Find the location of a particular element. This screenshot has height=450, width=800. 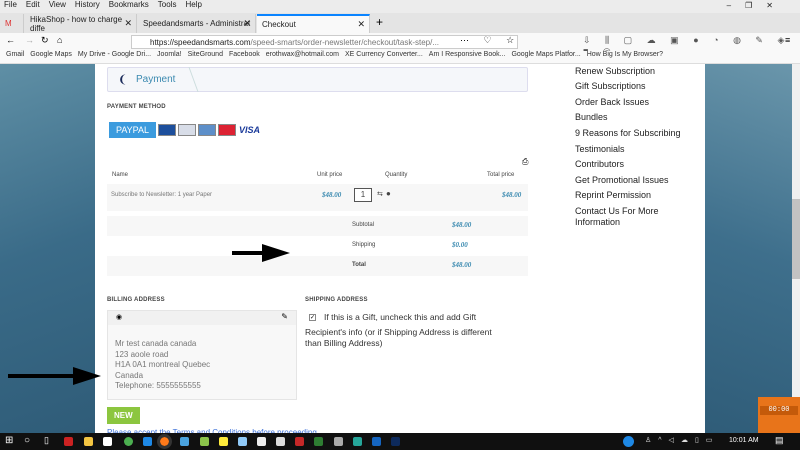

tab-label: HikaShop - how to charge diffe is located at coordinates (76, 23).